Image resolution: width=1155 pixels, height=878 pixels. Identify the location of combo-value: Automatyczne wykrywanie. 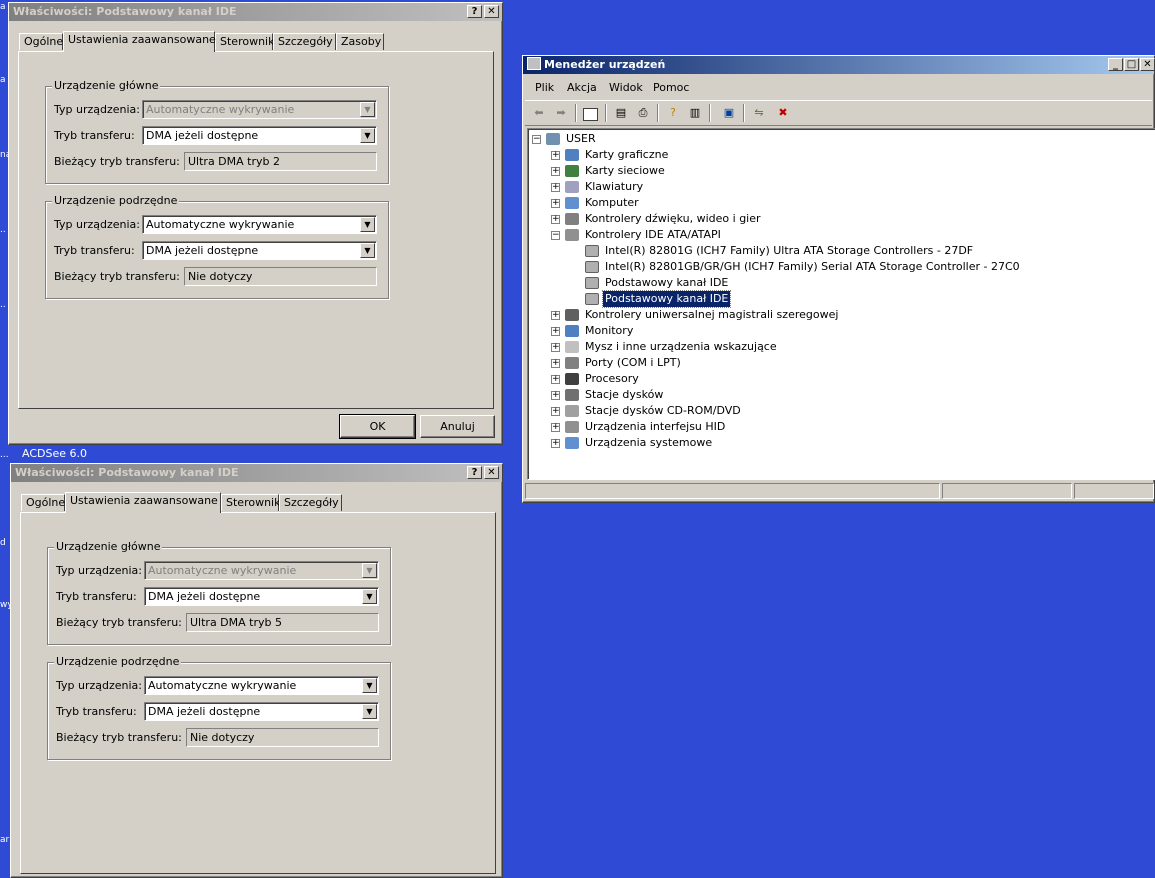
(222, 685).